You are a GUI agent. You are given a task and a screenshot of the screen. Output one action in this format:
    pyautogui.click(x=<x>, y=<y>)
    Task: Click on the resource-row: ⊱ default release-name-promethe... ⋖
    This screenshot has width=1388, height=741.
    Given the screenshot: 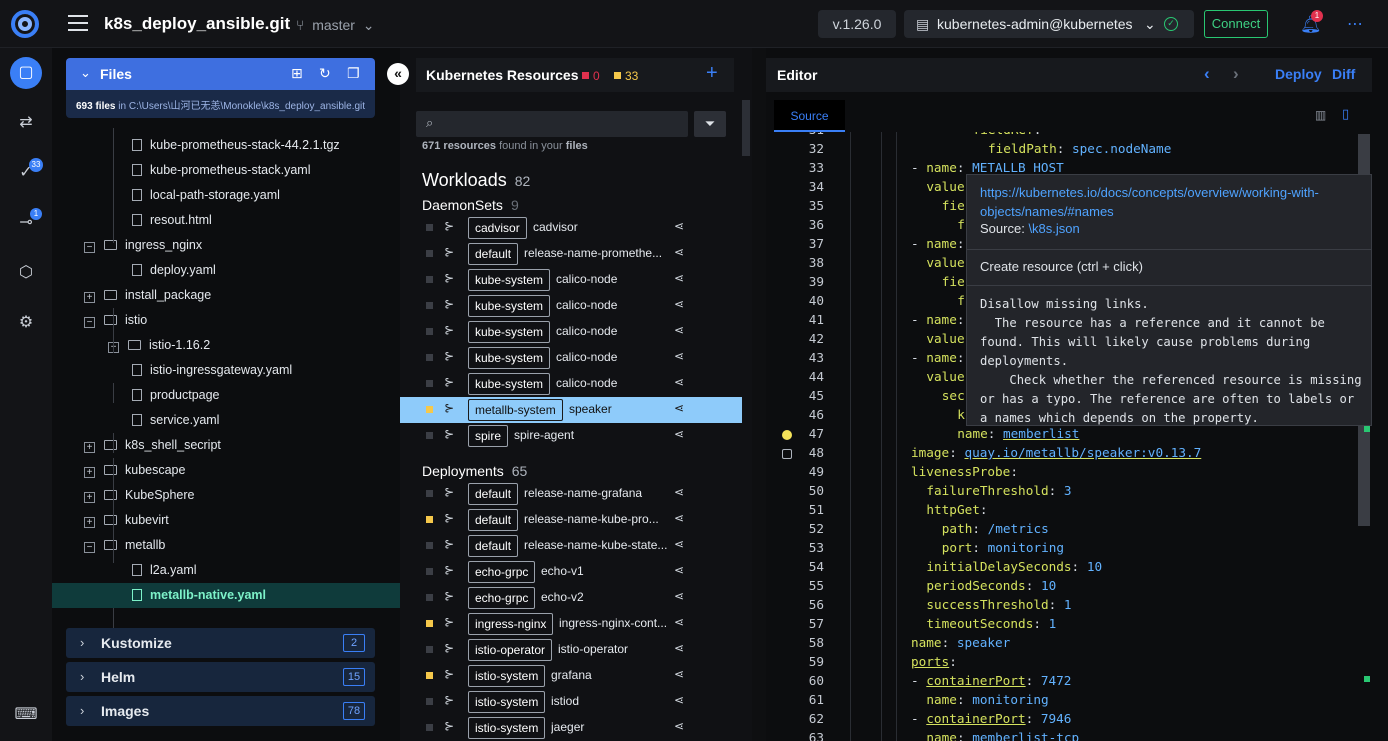 What is the action you would take?
    pyautogui.click(x=571, y=254)
    